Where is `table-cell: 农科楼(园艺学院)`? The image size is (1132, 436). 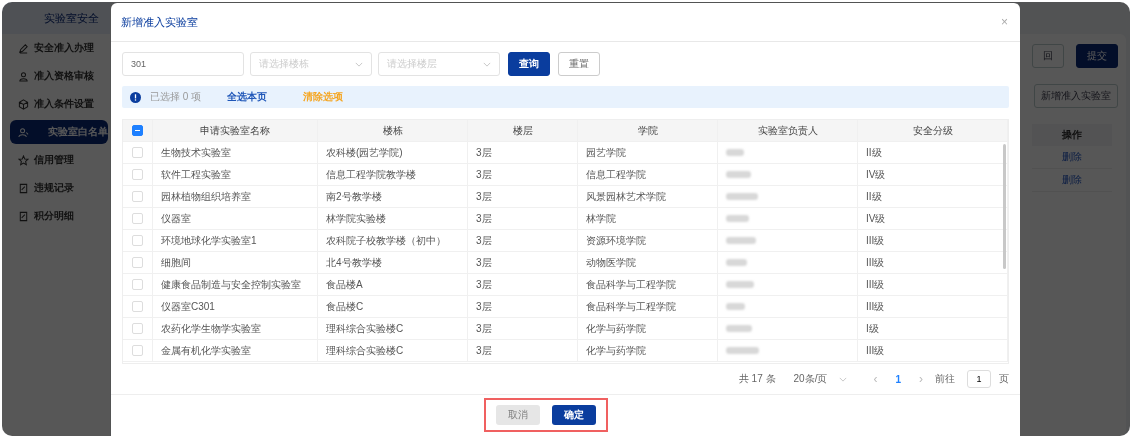
table-cell: 农科楼(园艺学院) is located at coordinates (364, 152).